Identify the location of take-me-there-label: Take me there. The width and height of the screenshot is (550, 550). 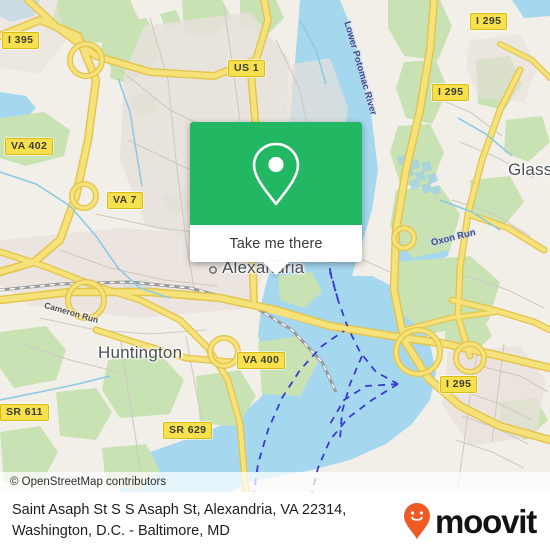
(276, 243).